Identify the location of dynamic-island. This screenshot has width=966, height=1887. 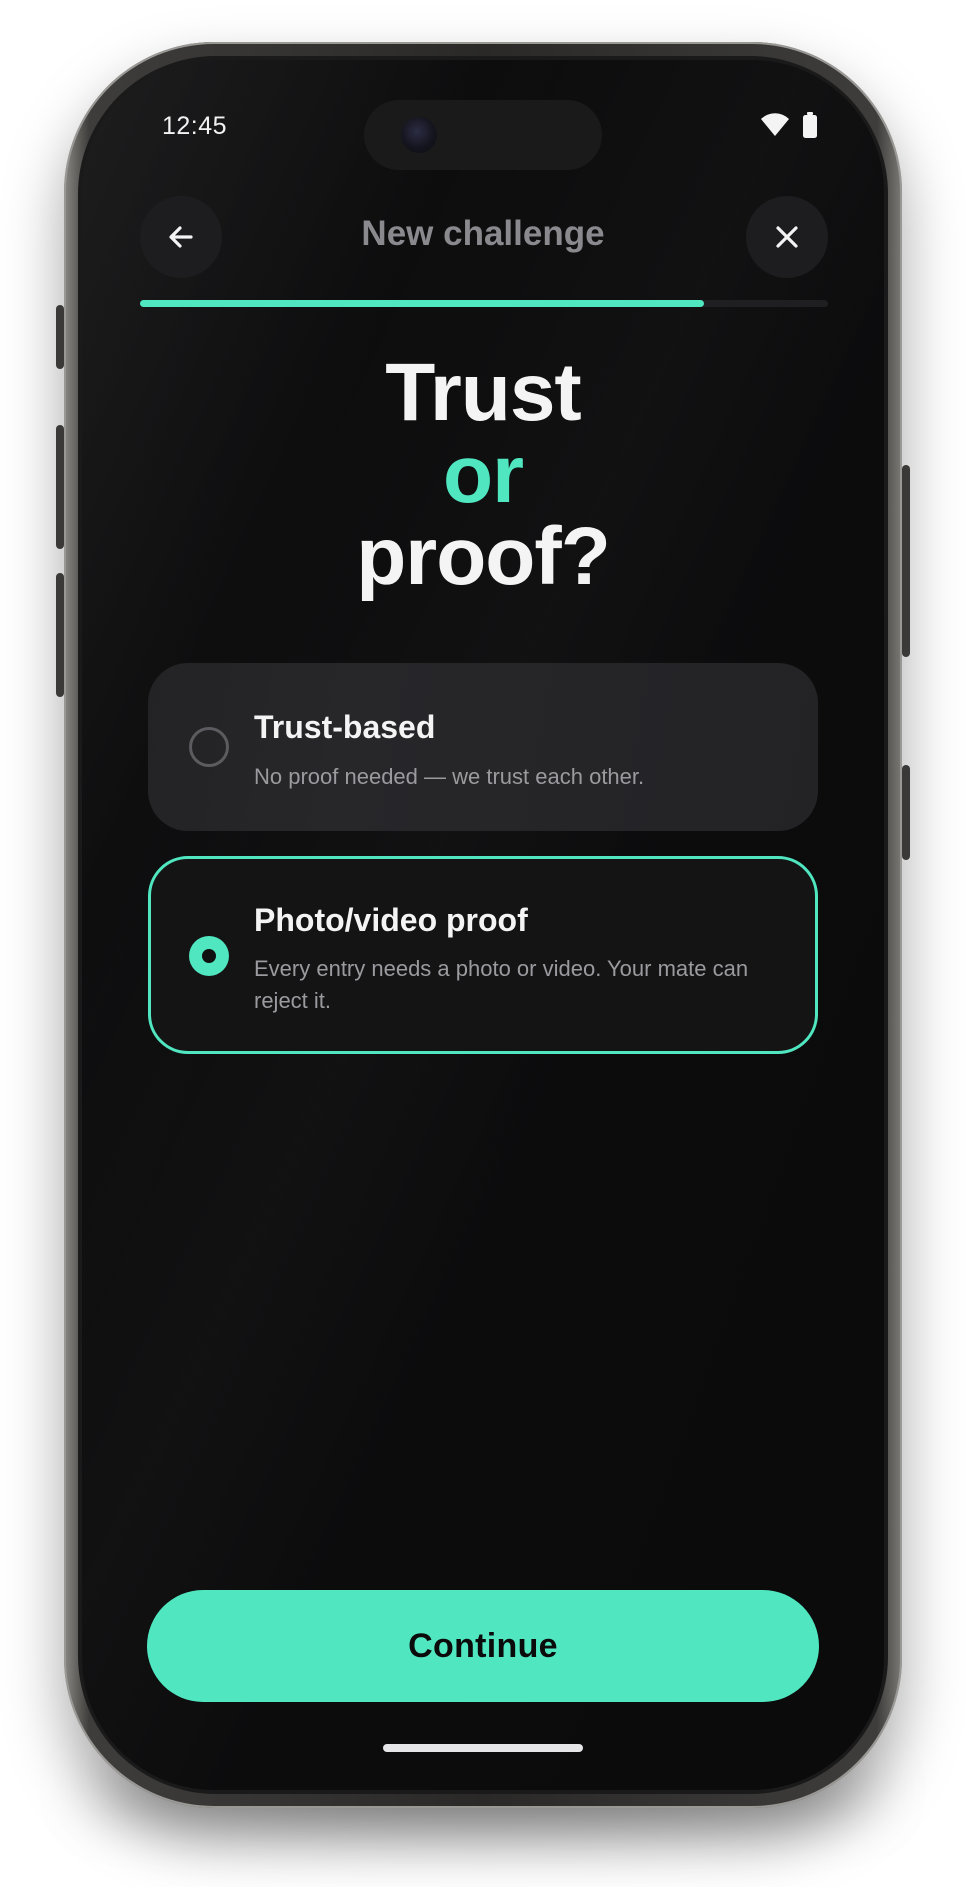
(483, 135).